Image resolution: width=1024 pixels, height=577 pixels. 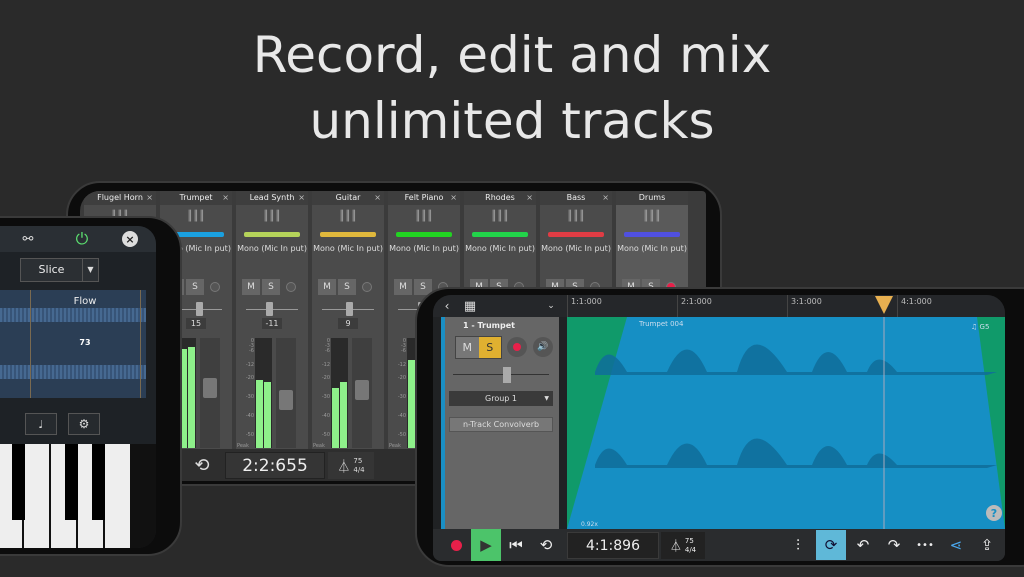 I want to click on routing-icon: ⚯, so click(x=28, y=239).